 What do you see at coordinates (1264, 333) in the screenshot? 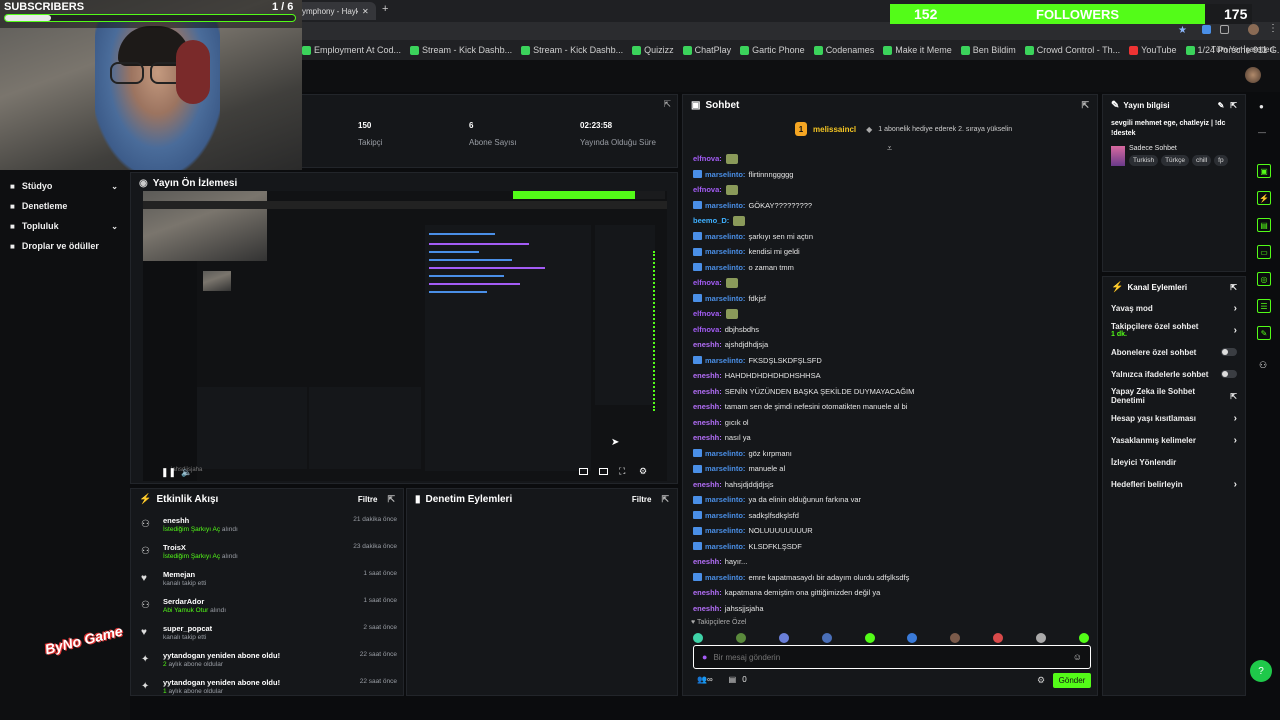
I see `wrench-icon: ✎` at bounding box center [1264, 333].